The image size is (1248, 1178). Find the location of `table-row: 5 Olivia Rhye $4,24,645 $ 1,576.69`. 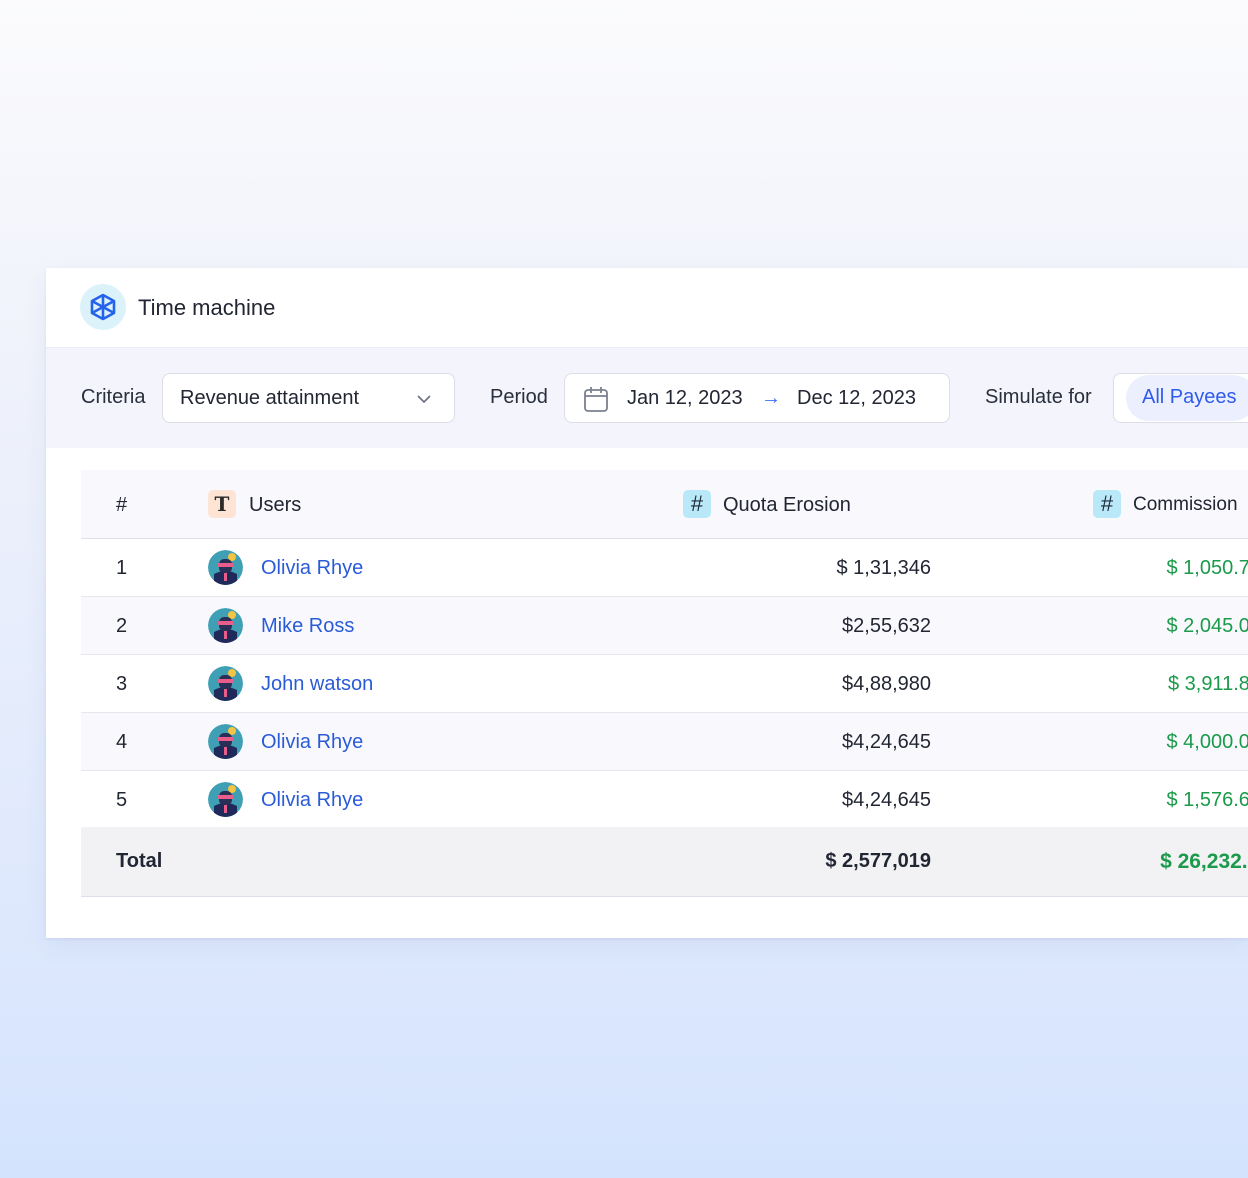

table-row: 5 Olivia Rhye $4,24,645 $ 1,576.69 is located at coordinates (664, 800).